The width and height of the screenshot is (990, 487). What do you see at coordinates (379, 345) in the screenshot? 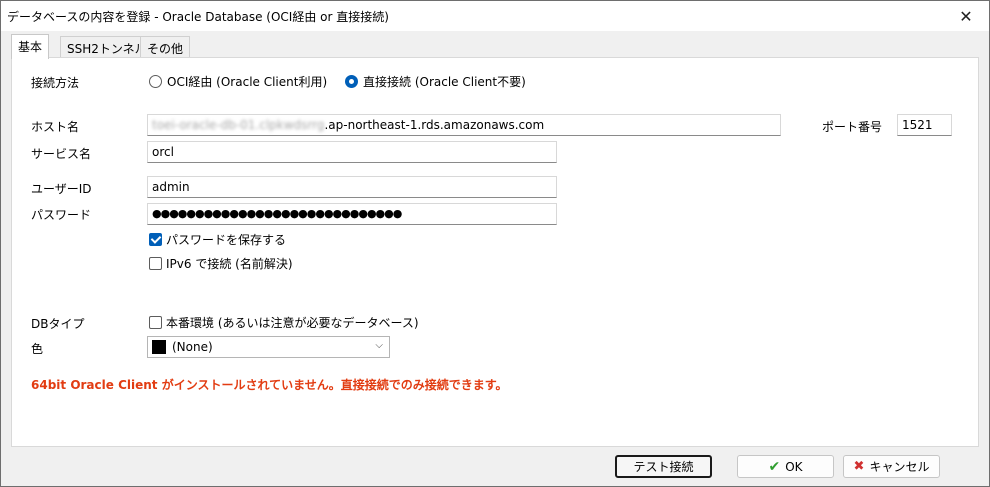
I see `chevron-down-icon: ⌵` at bounding box center [379, 345].